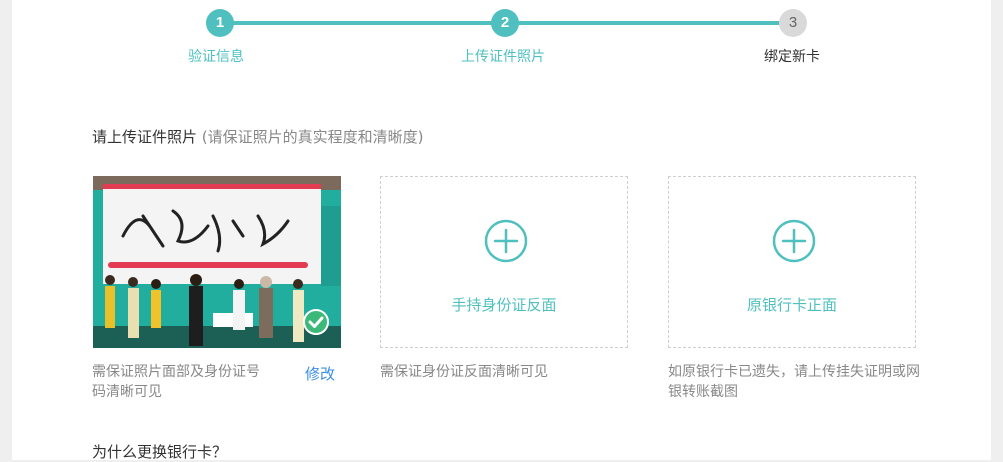 This screenshot has width=1003, height=462. What do you see at coordinates (794, 382) in the screenshot?
I see `card-front-requirement-text: 如原银行卡已遗失，请上传挂失证明或网银转账截图` at bounding box center [794, 382].